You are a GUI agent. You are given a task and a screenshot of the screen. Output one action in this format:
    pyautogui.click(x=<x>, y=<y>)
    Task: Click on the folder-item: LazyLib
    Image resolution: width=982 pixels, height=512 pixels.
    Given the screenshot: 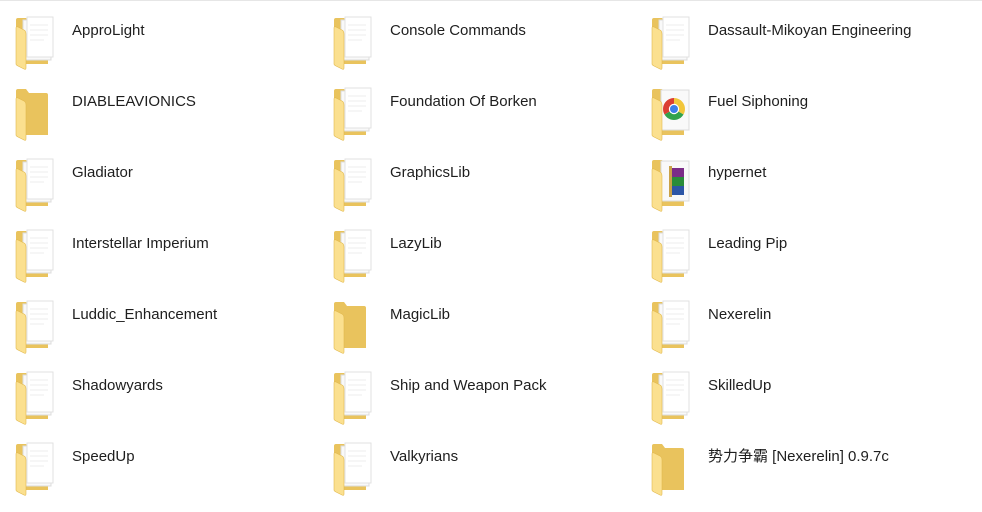 What is the action you would take?
    pyautogui.click(x=477, y=248)
    